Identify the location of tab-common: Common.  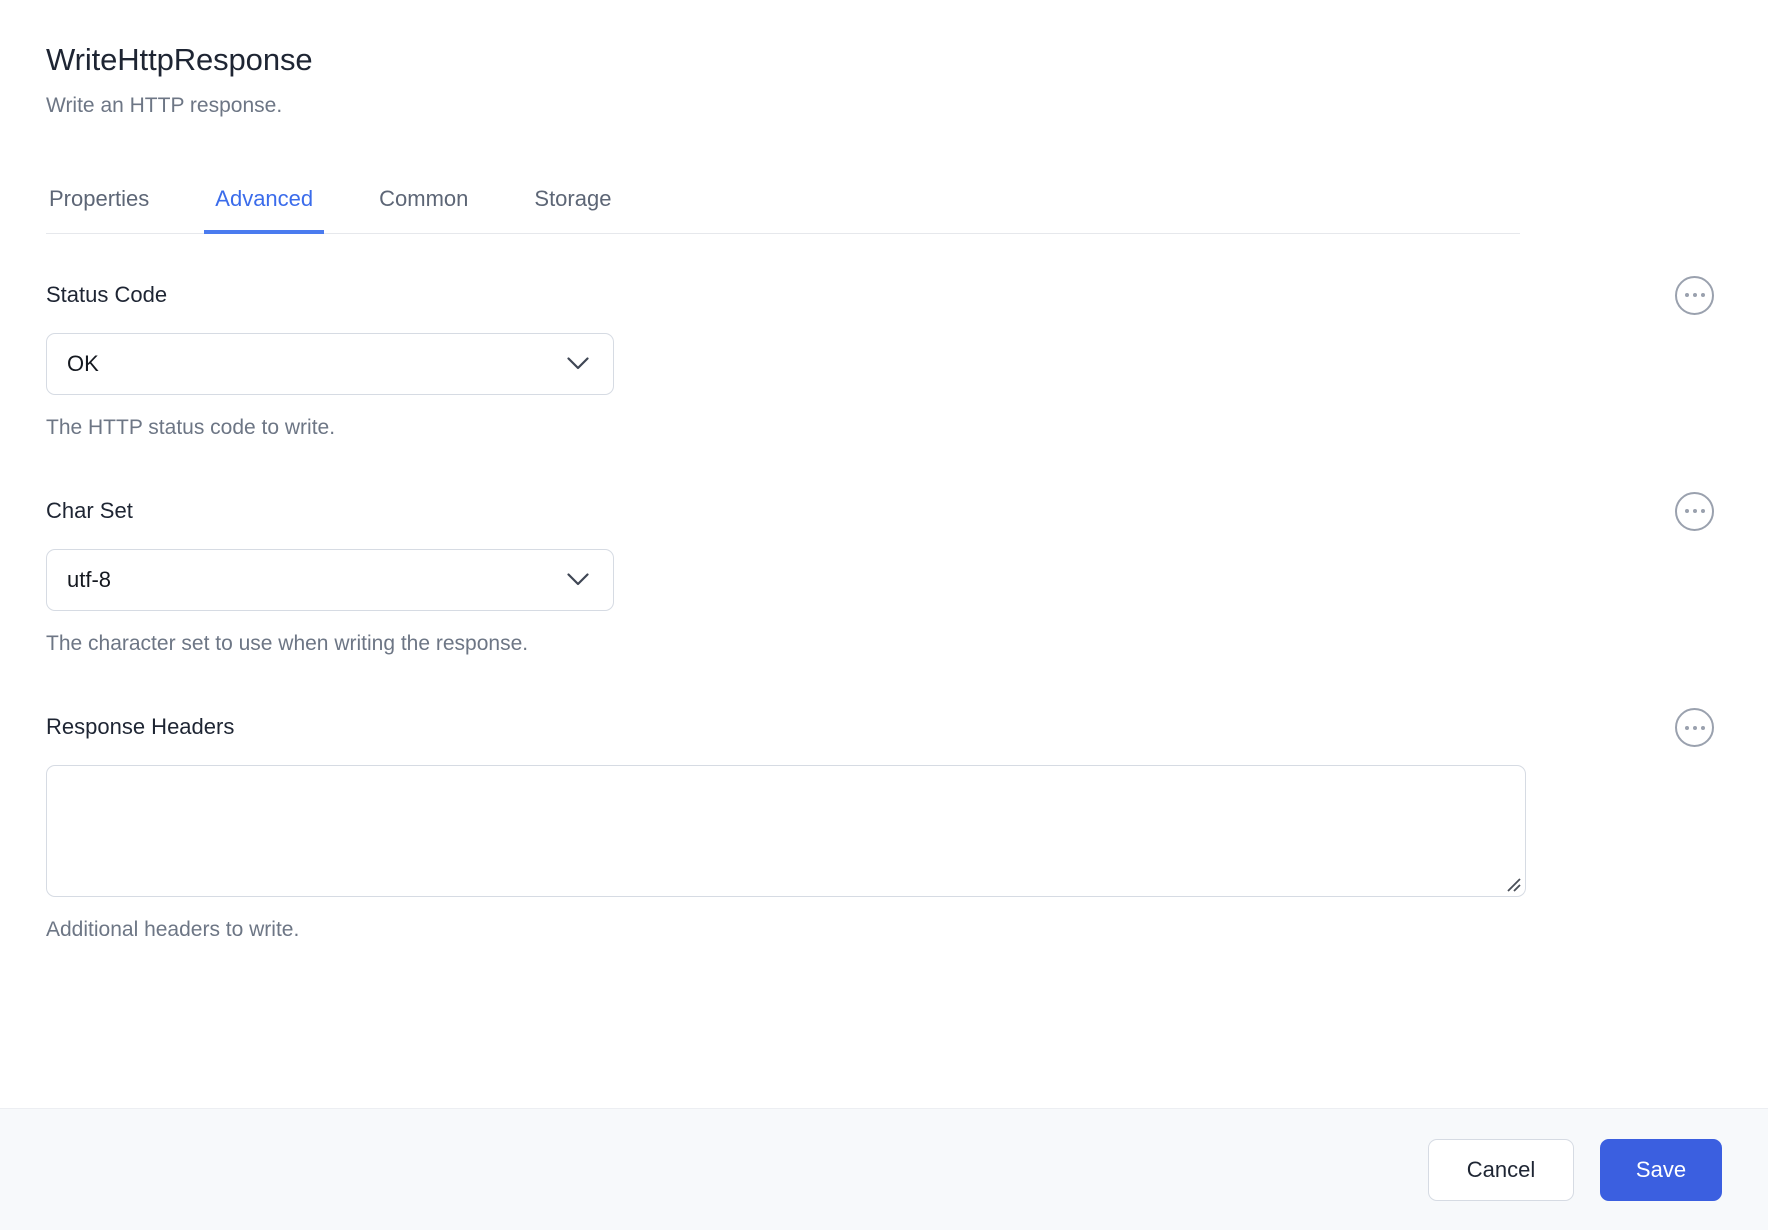
(423, 210).